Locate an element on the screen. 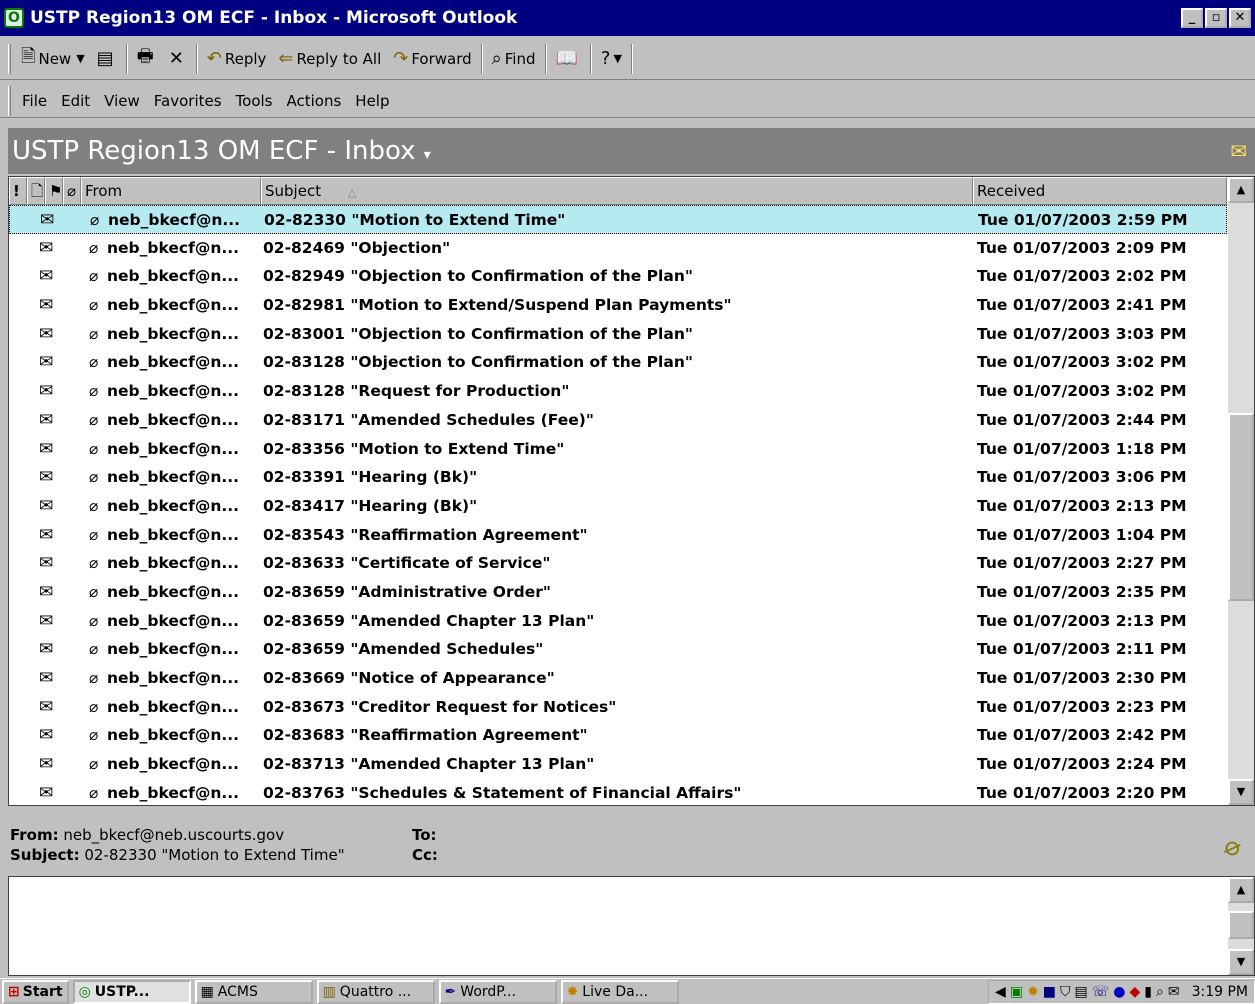 The image size is (1255, 1004). menu-favorites: Favorites is located at coordinates (188, 101).